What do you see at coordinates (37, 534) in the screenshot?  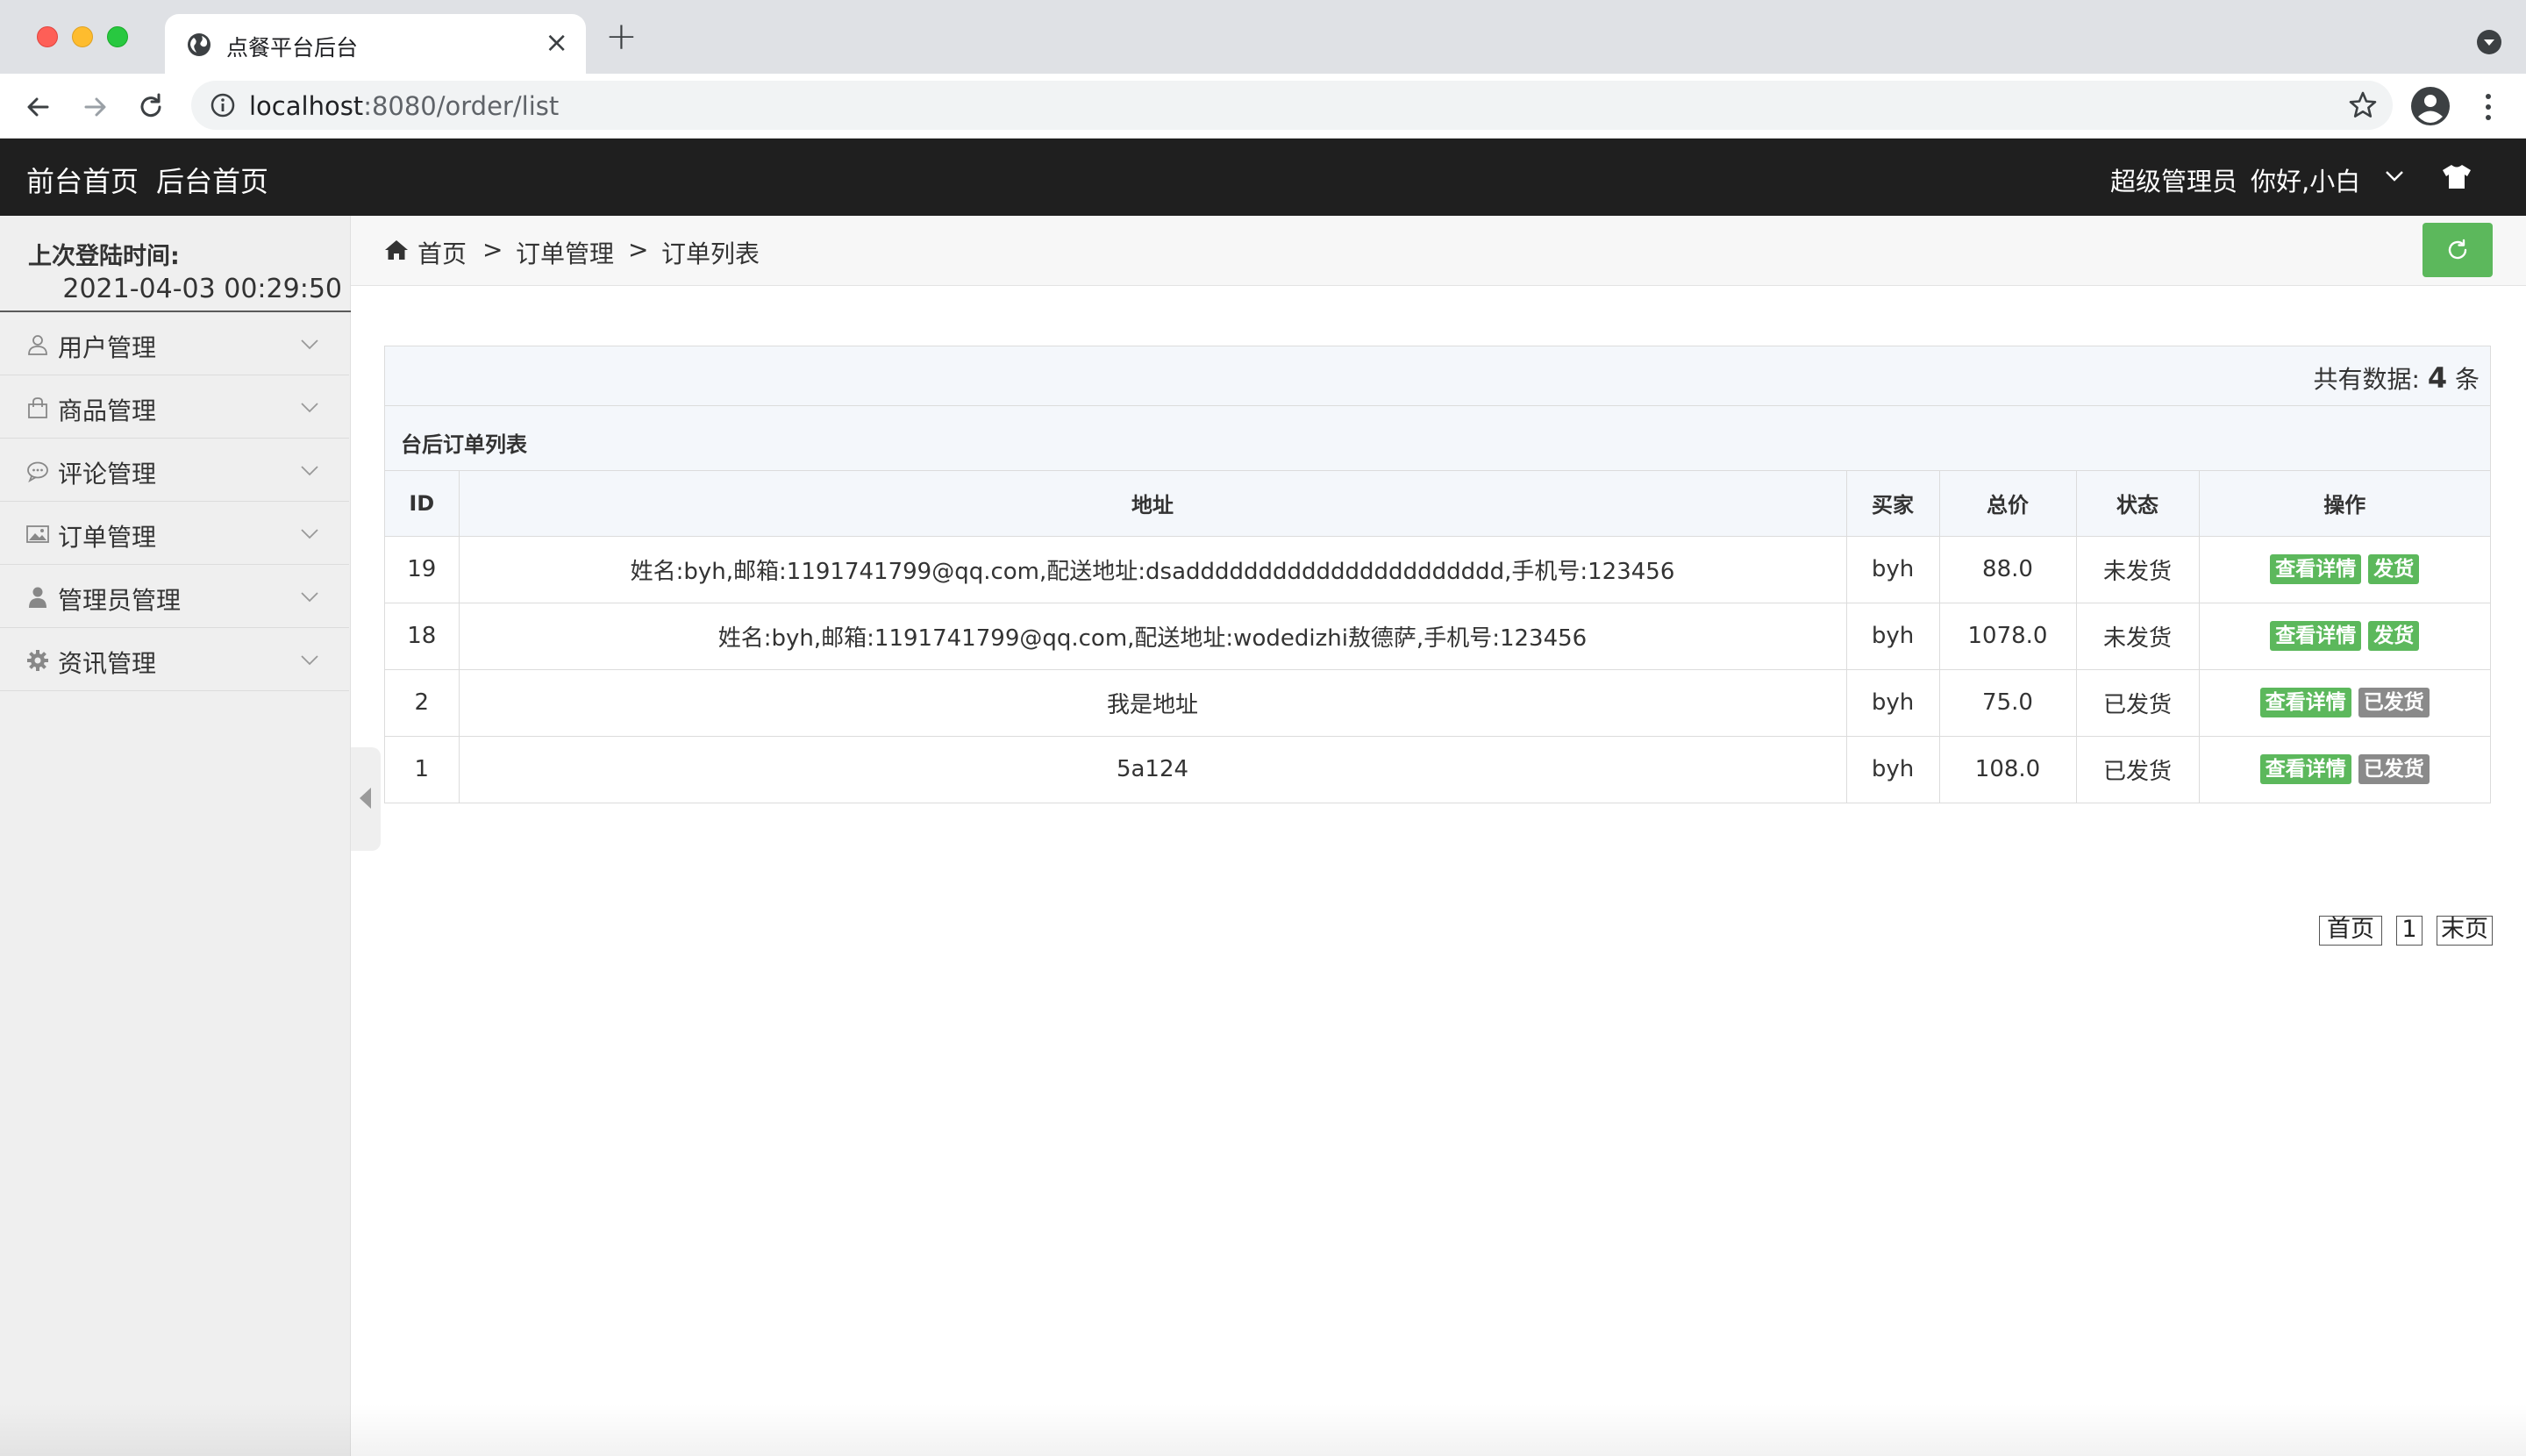 I see `picture-icon` at bounding box center [37, 534].